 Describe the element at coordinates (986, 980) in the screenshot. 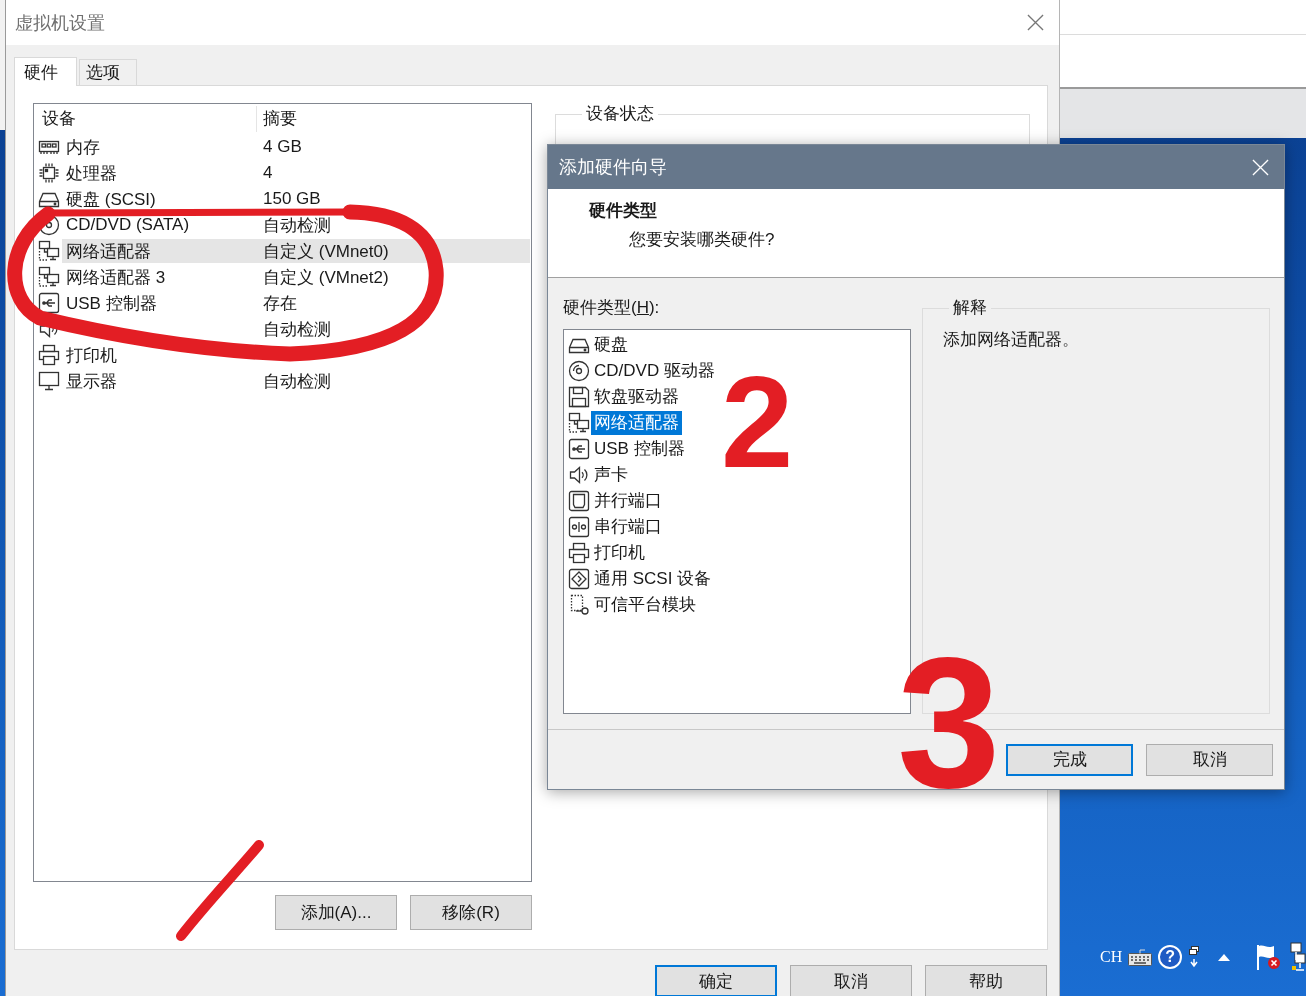

I see `dialog-button: 帮助` at that location.